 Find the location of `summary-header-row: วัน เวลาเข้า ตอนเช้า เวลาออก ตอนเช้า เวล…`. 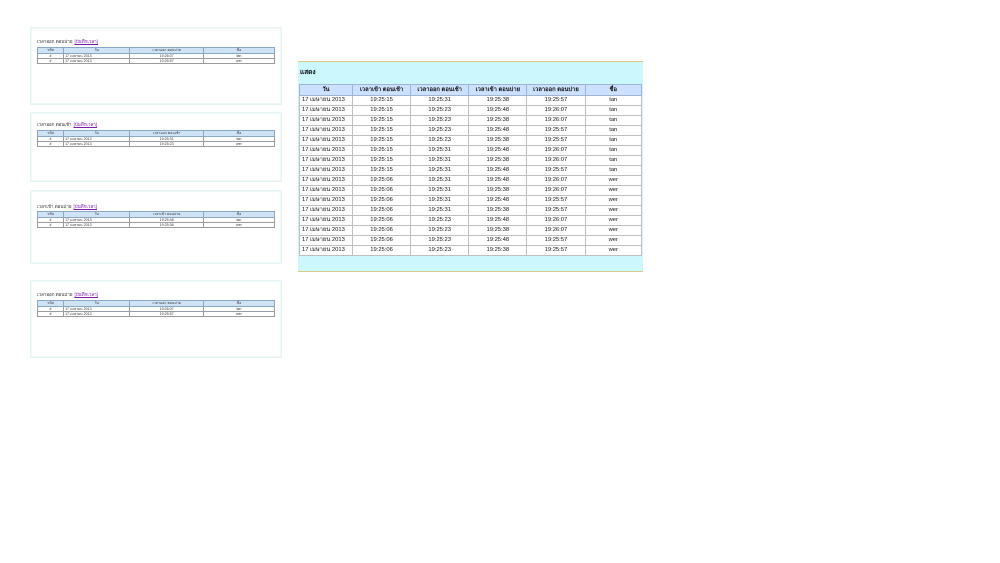

summary-header-row: วัน เวลาเข้า ตอนเช้า เวลาออก ตอนเช้า เวล… is located at coordinates (470, 90).